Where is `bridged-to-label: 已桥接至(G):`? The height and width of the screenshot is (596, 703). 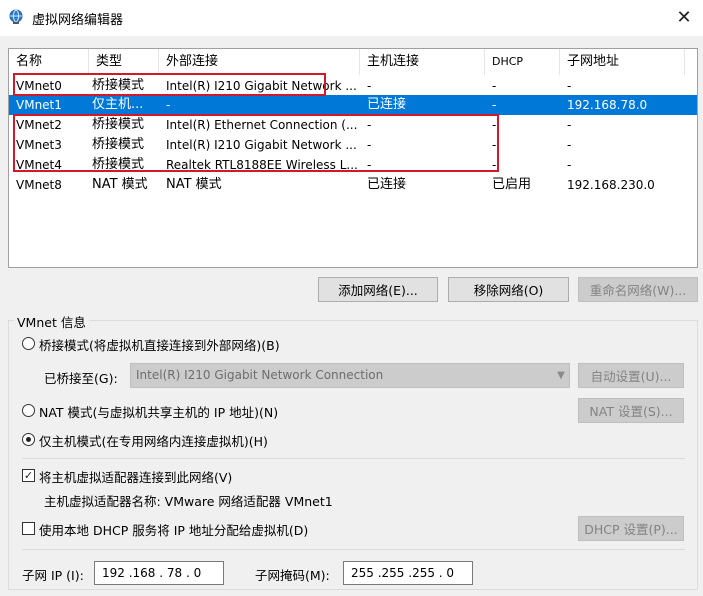
bridged-to-label: 已桥接至(G): is located at coordinates (81, 378).